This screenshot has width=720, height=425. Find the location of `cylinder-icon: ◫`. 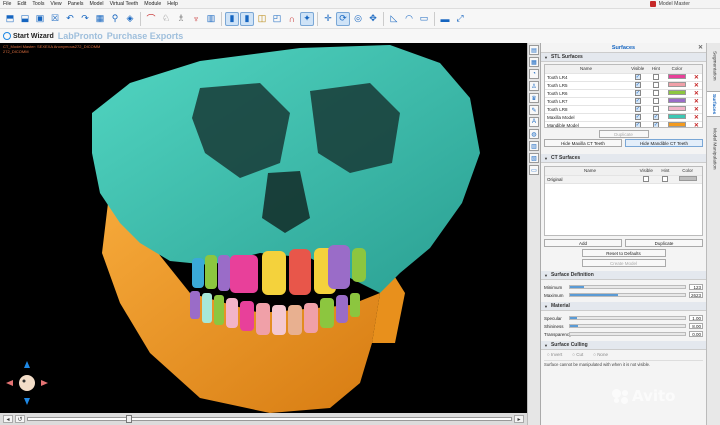

cylinder-icon: ◫ is located at coordinates (262, 19).